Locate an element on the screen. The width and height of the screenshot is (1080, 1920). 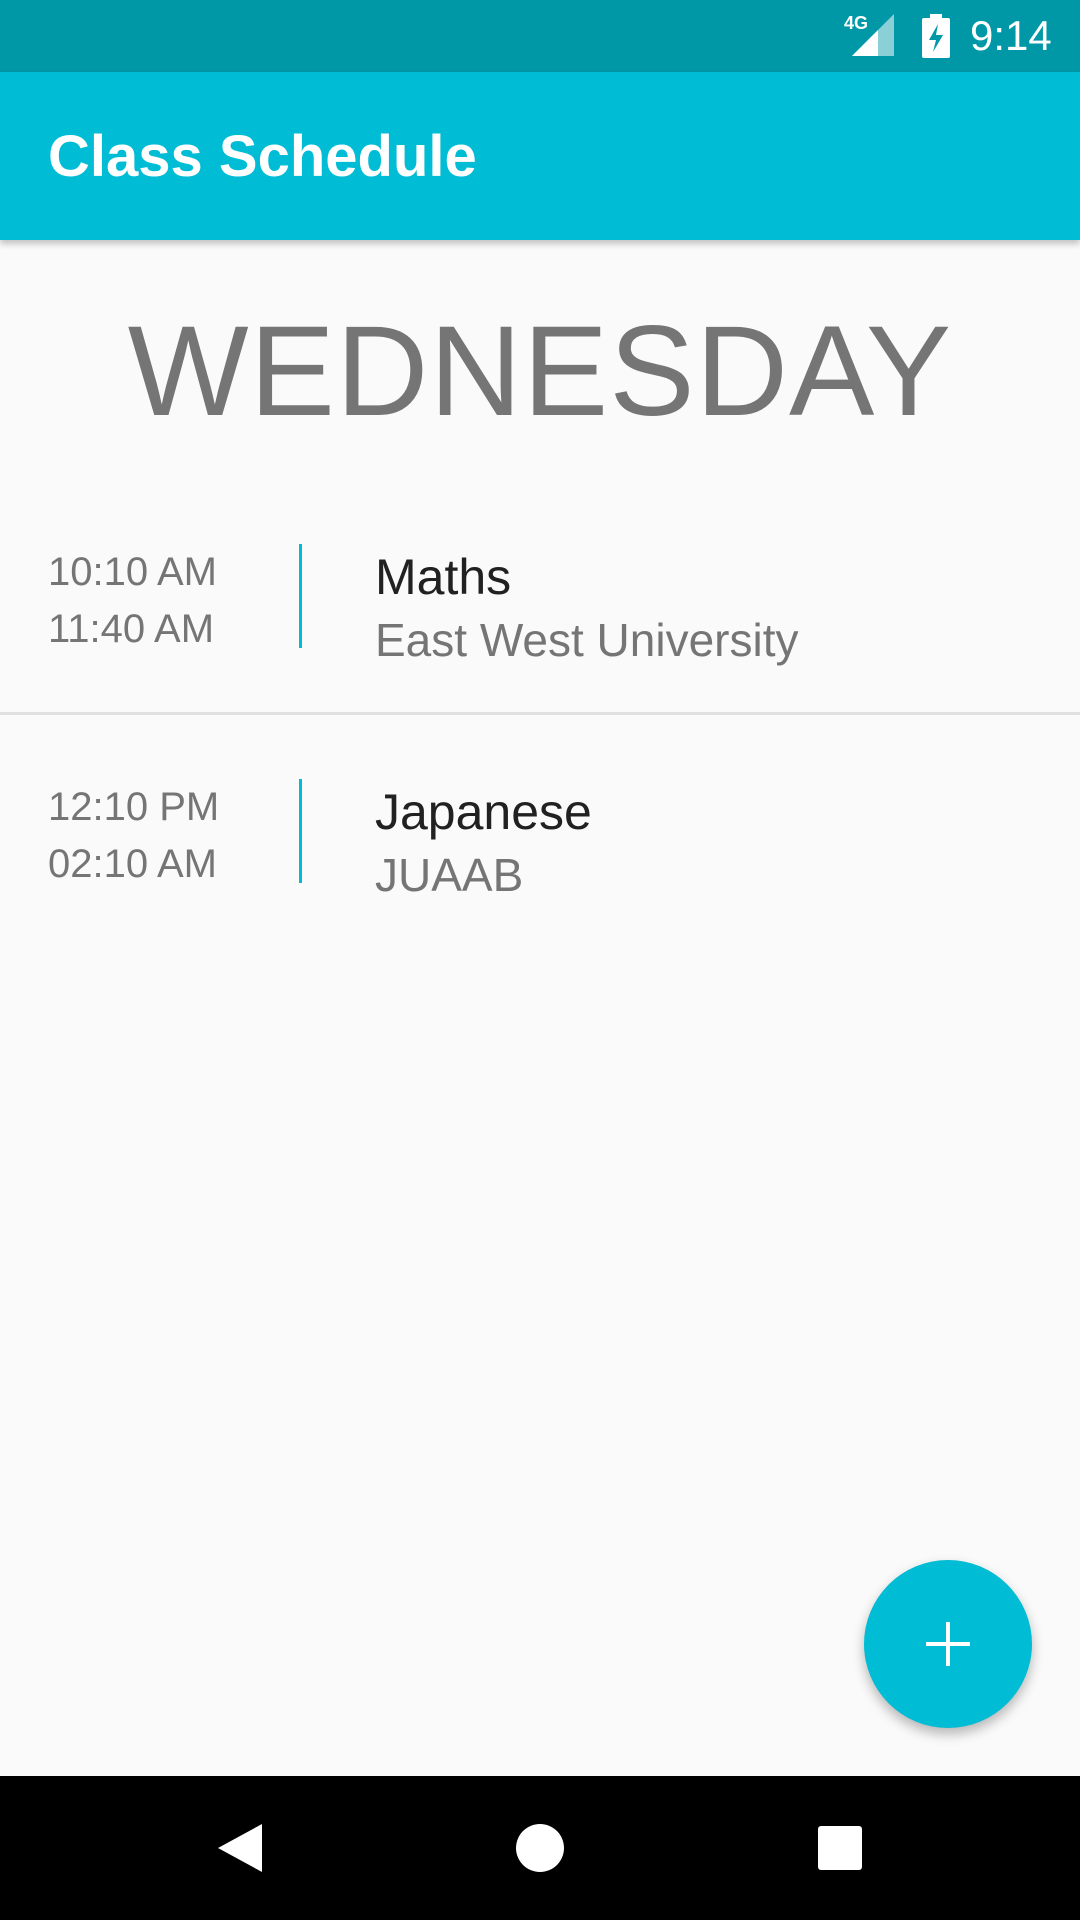
class-list-item: 12:10 PM 02:10 AM Japanese JUAAB is located at coordinates (540, 831).